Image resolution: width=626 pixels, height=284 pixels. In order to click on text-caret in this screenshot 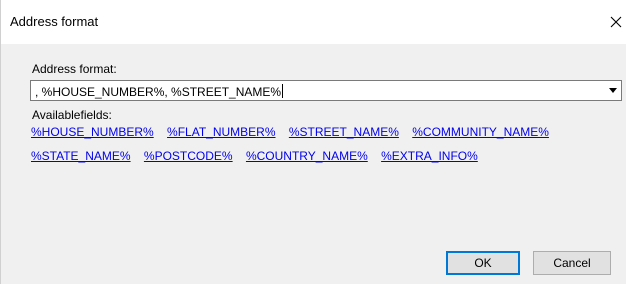, I will do `click(283, 91)`.